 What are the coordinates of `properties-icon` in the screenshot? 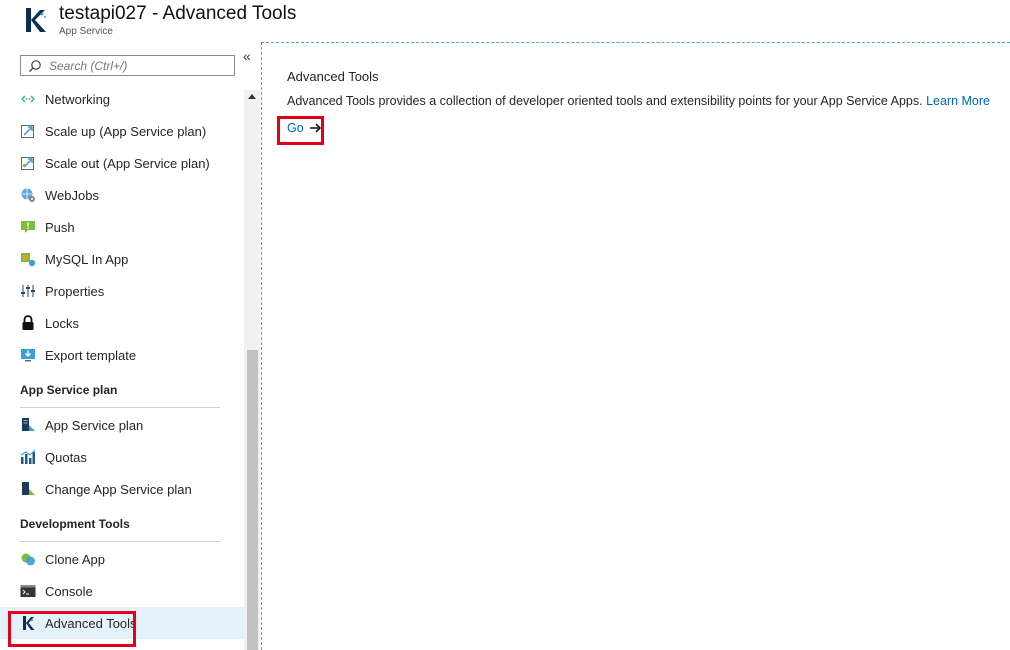 It's located at (28, 291).